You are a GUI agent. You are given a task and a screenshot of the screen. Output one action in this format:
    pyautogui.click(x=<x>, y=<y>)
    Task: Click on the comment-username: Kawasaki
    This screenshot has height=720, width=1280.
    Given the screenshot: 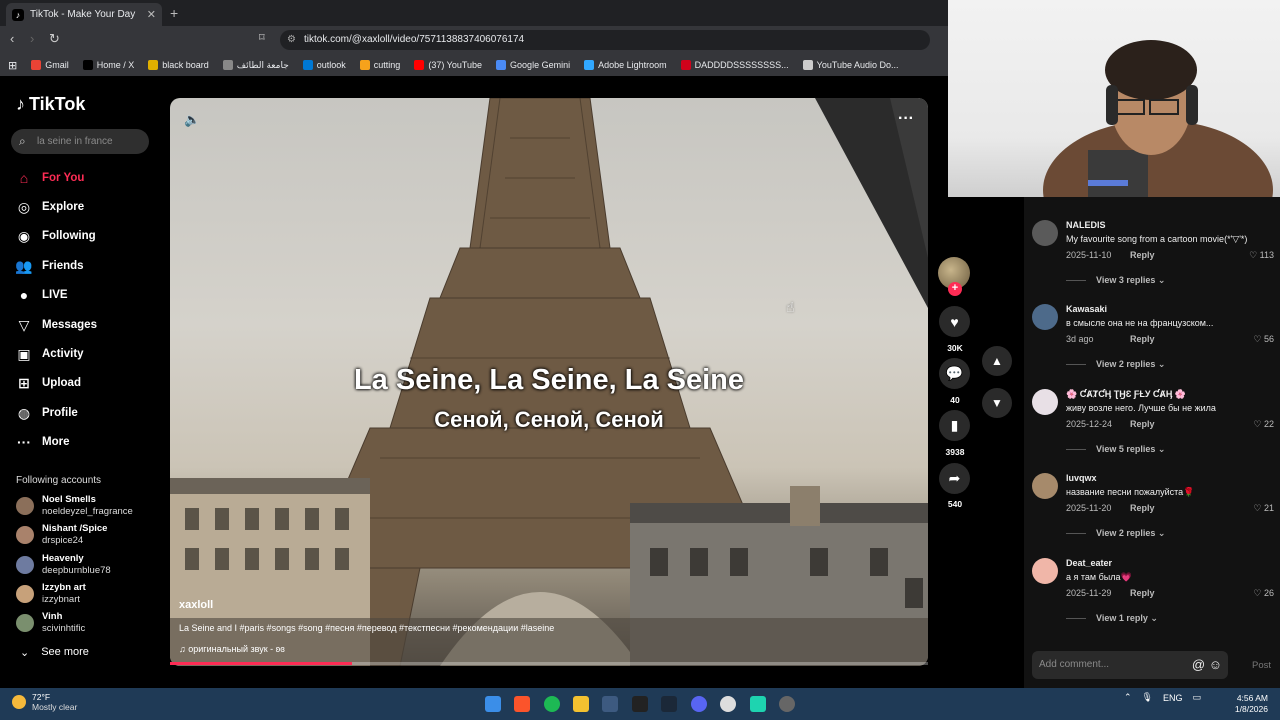 What is the action you would take?
    pyautogui.click(x=1086, y=309)
    